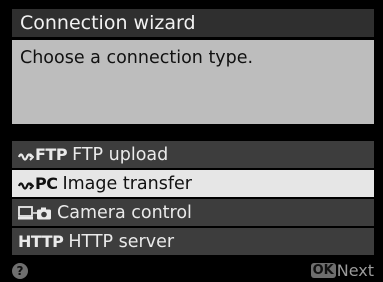  Describe the element at coordinates (51, 154) in the screenshot. I see `menu-item-tag: FTP` at that location.